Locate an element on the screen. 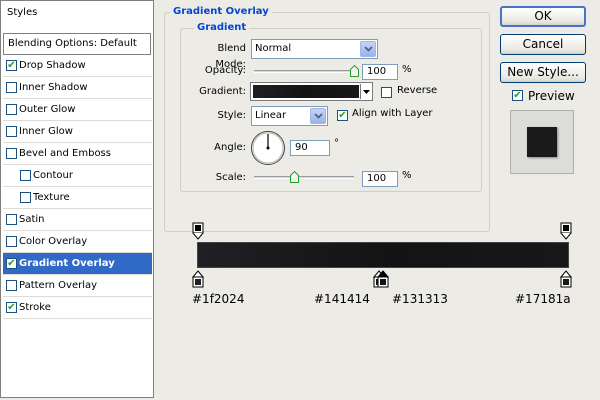 This screenshot has height=400, width=600. style-select: Linear is located at coordinates (289, 116).